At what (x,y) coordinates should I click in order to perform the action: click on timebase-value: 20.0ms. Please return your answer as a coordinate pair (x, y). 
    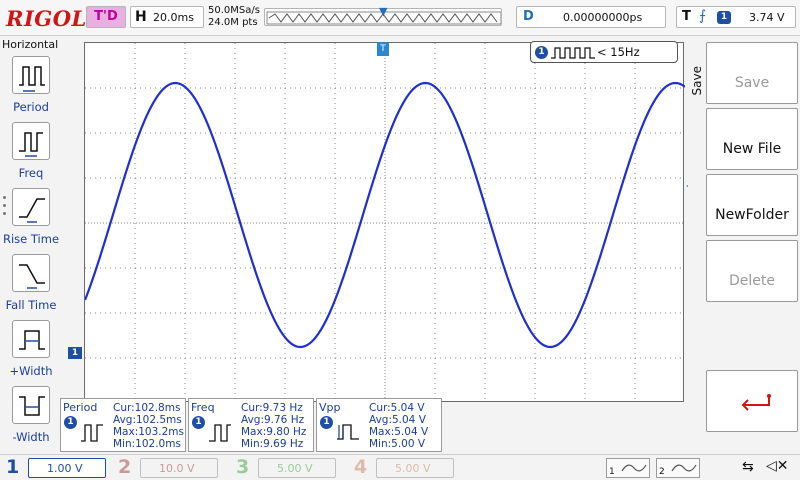
    Looking at the image, I should click on (173, 17).